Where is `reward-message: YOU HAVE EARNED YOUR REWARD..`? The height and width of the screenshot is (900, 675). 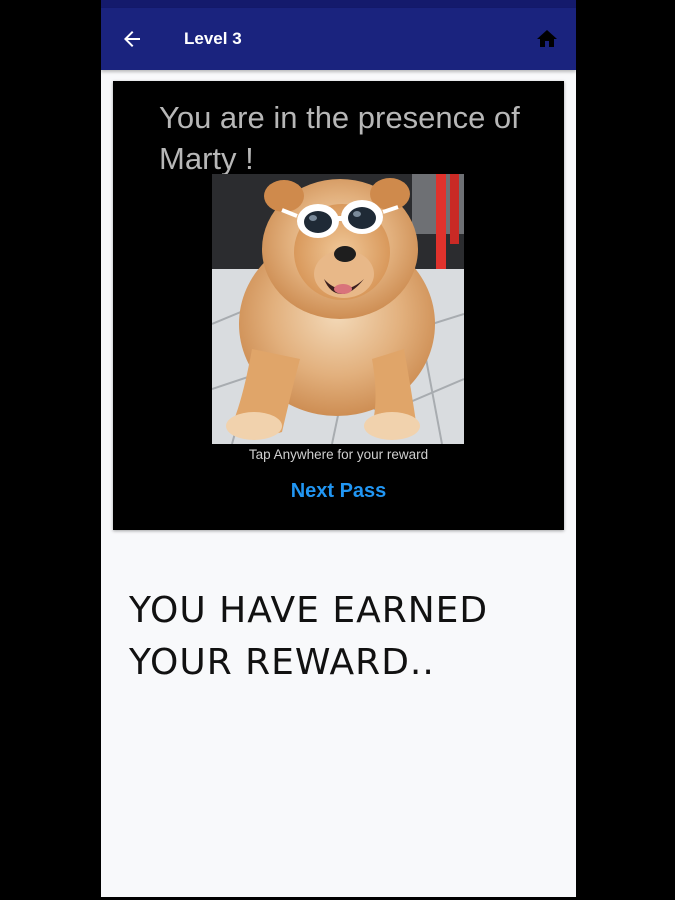 reward-message: YOU HAVE EARNED YOUR REWARD.. is located at coordinates (309, 636).